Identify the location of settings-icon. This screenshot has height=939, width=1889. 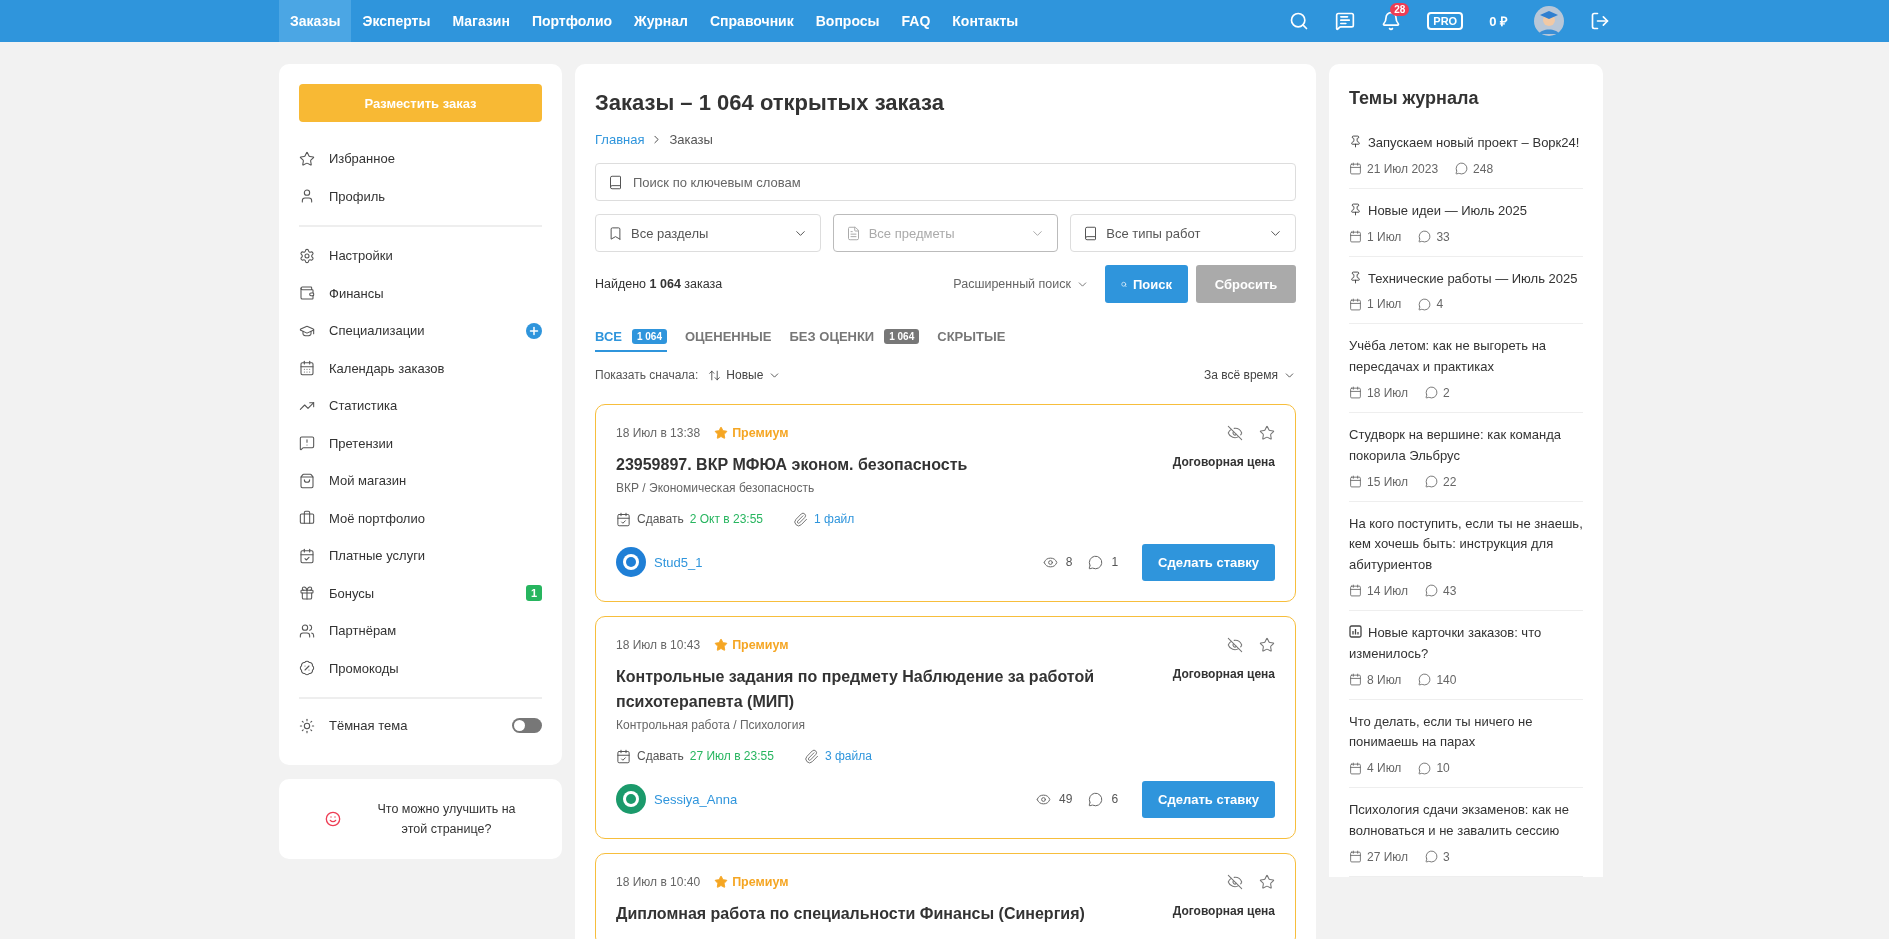
(307, 255).